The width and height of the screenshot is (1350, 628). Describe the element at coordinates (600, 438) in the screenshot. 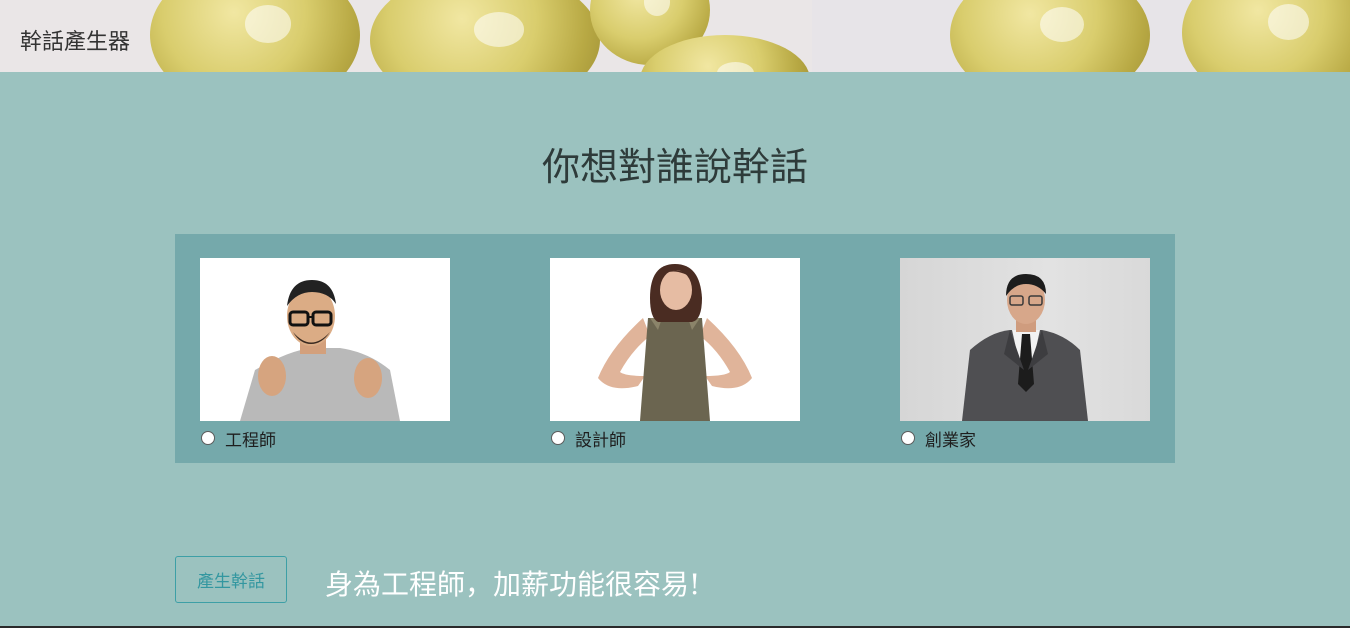

I see `designer-label: 設計師` at that location.